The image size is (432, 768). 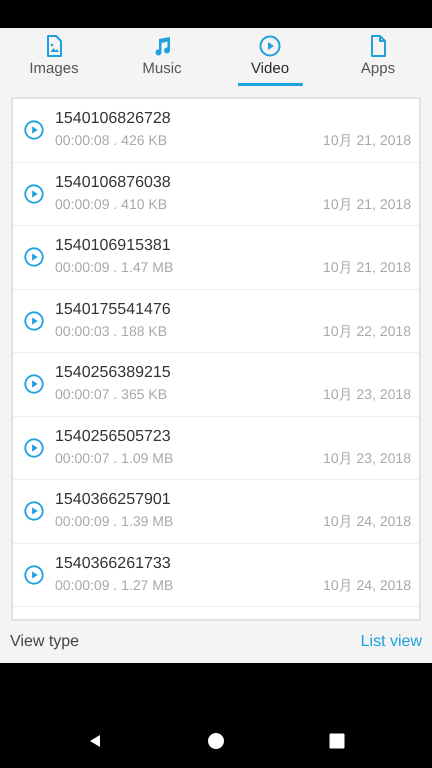 I want to click on file-details: 00:00:09 . 1.39 MB, so click(x=114, y=522).